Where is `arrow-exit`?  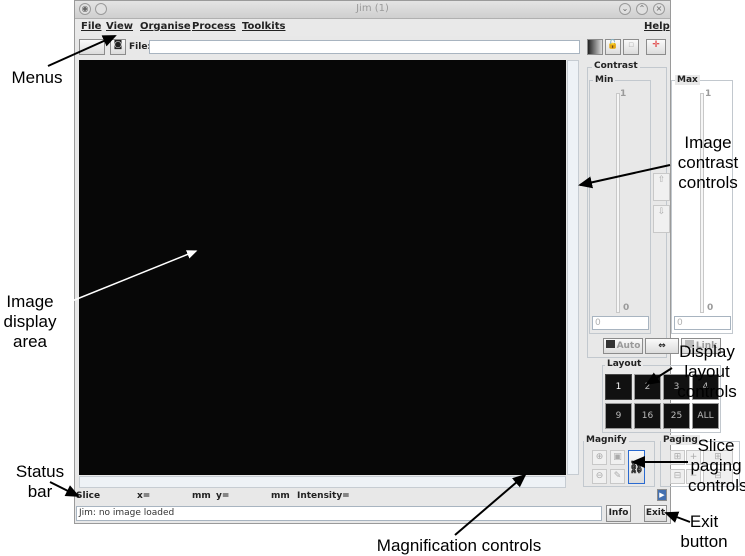
arrow-exit is located at coordinates (677, 517).